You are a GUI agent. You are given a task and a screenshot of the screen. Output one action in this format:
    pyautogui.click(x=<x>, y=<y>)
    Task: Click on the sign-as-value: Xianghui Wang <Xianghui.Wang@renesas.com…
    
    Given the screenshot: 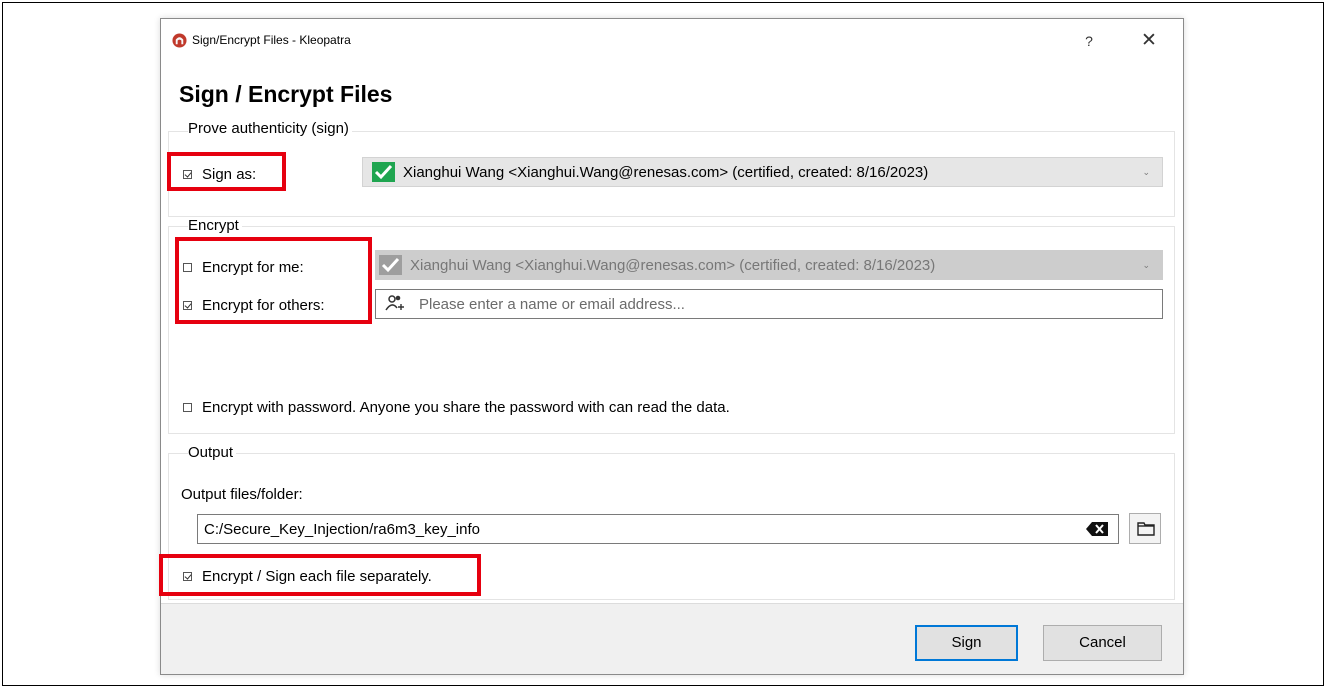 What is the action you would take?
    pyautogui.click(x=666, y=172)
    